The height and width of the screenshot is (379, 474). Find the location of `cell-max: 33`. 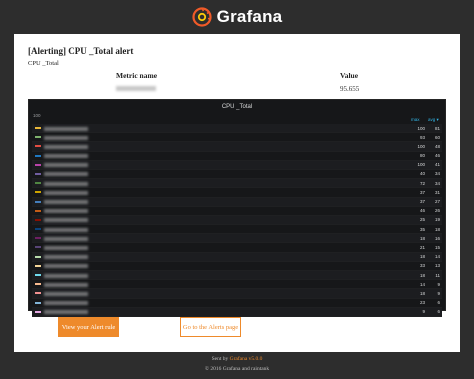

cell-max: 33 is located at coordinates (422, 266).